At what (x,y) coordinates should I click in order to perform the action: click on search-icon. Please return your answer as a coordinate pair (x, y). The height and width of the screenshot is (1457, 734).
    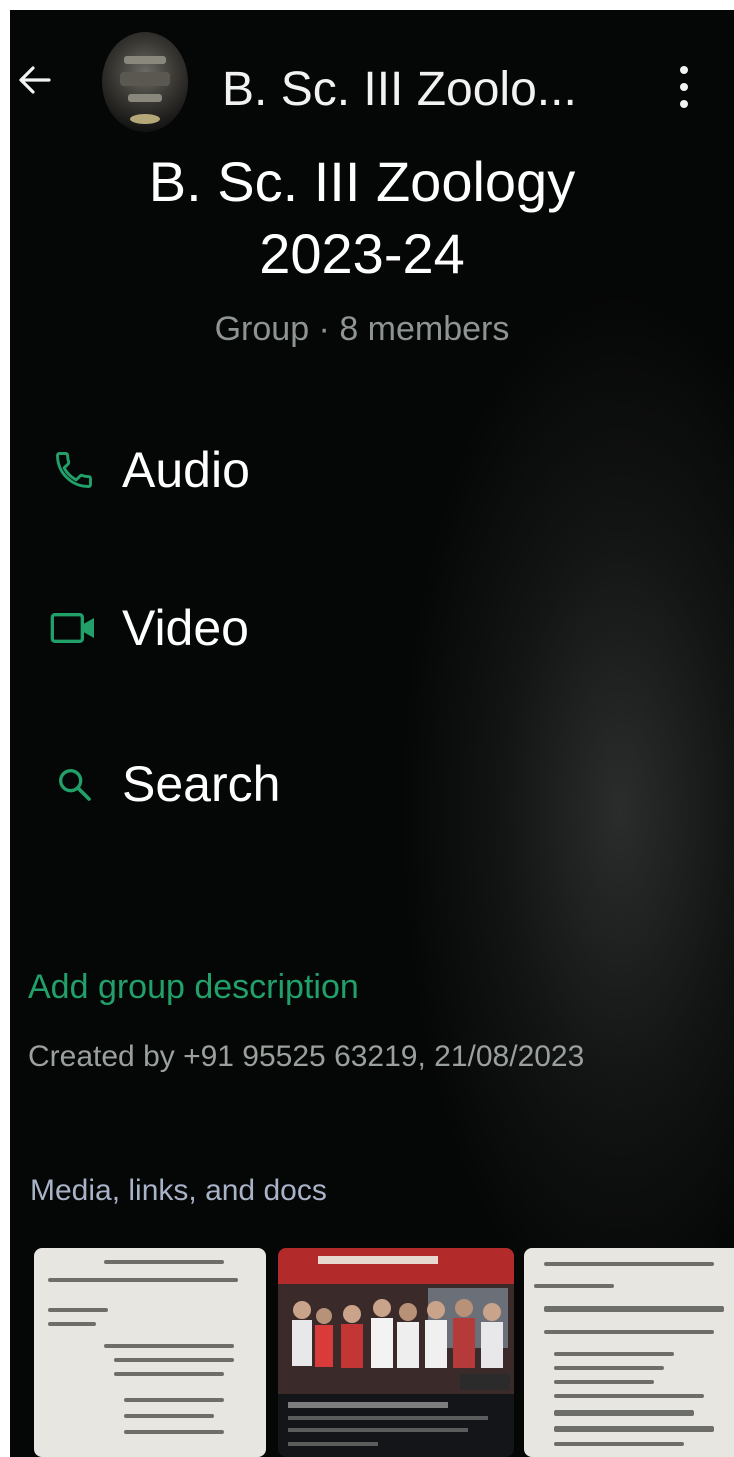
    Looking at the image, I should click on (74, 784).